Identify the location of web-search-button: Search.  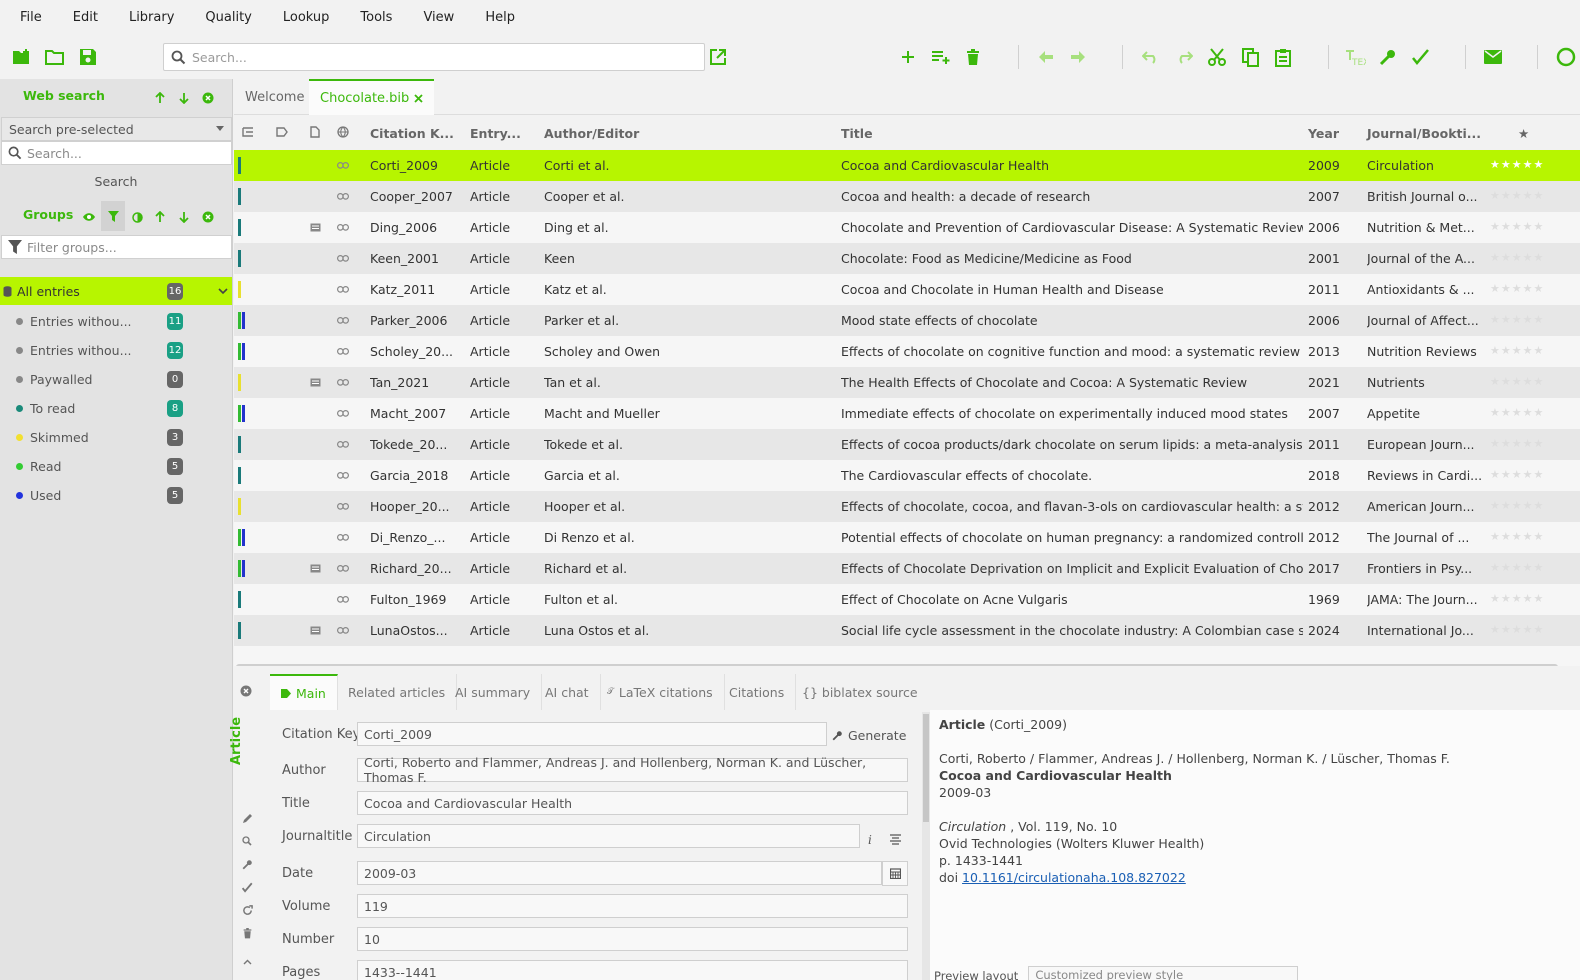
(116, 181).